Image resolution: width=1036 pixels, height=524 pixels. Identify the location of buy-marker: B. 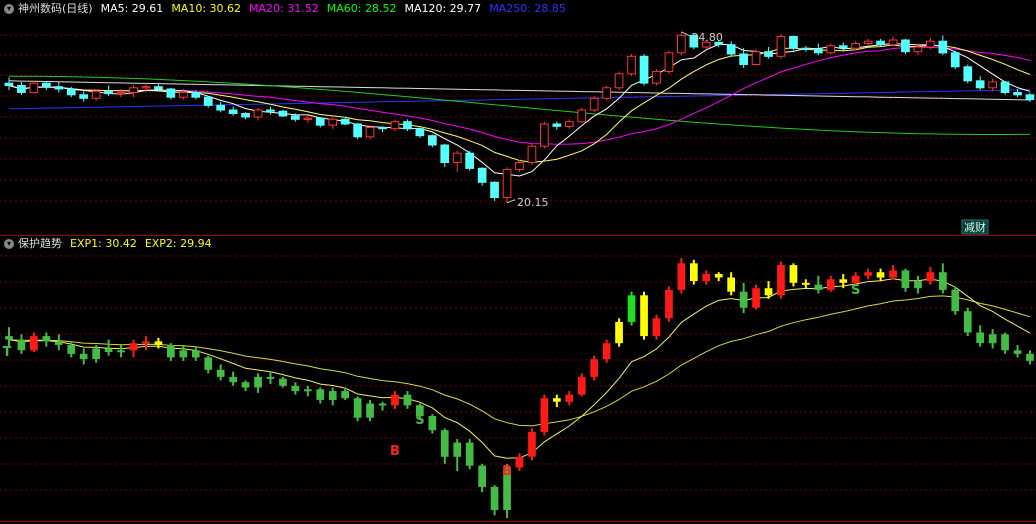
(395, 451).